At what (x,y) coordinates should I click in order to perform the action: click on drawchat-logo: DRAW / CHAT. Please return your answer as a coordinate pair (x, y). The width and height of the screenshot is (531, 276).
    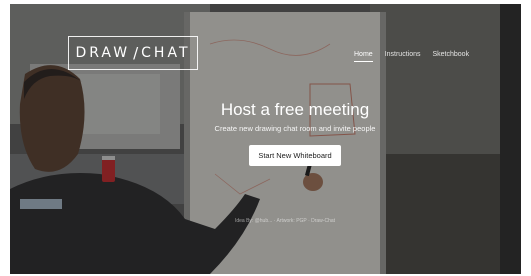
    Looking at the image, I should click on (133, 53).